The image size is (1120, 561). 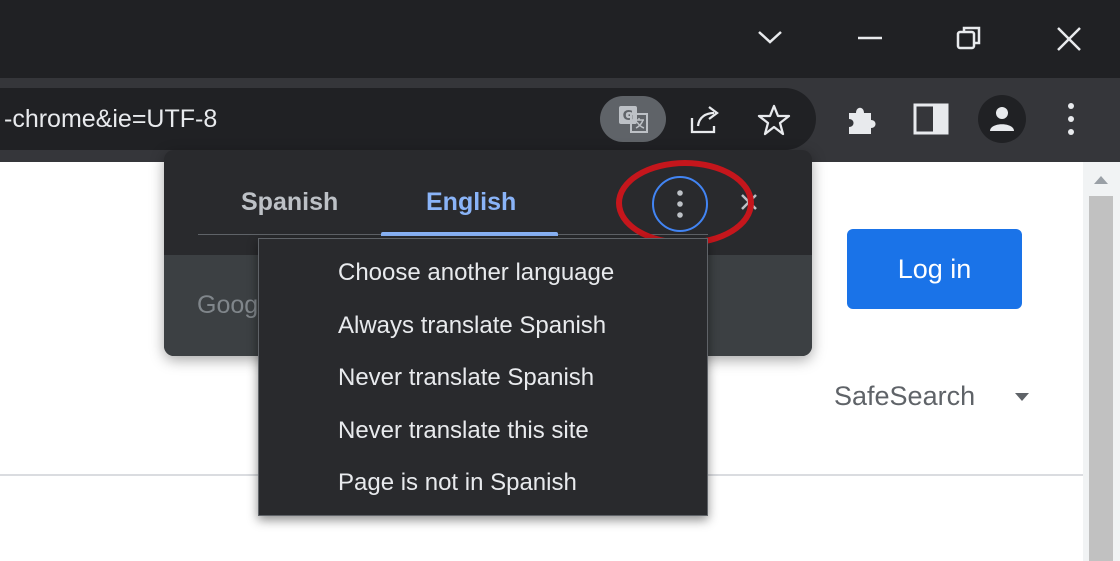 What do you see at coordinates (770, 37) in the screenshot?
I see `chevron-down-icon` at bounding box center [770, 37].